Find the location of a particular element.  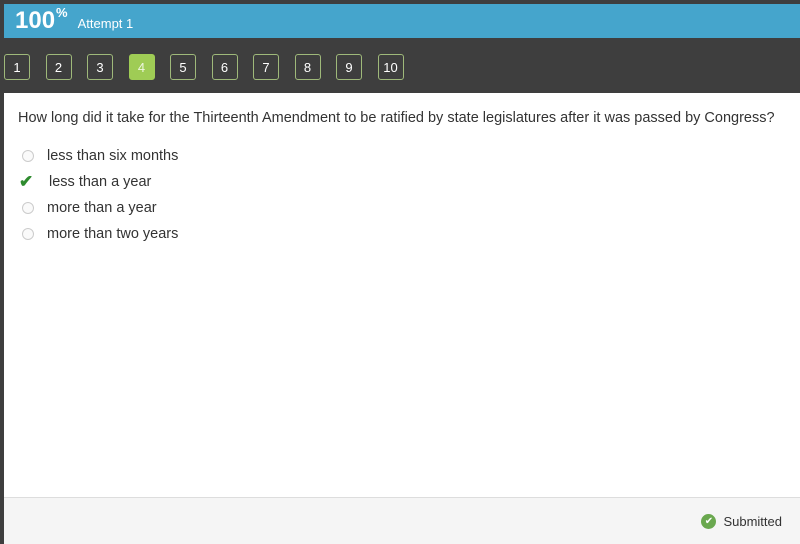

question-button-4: 4 is located at coordinates (141, 67).